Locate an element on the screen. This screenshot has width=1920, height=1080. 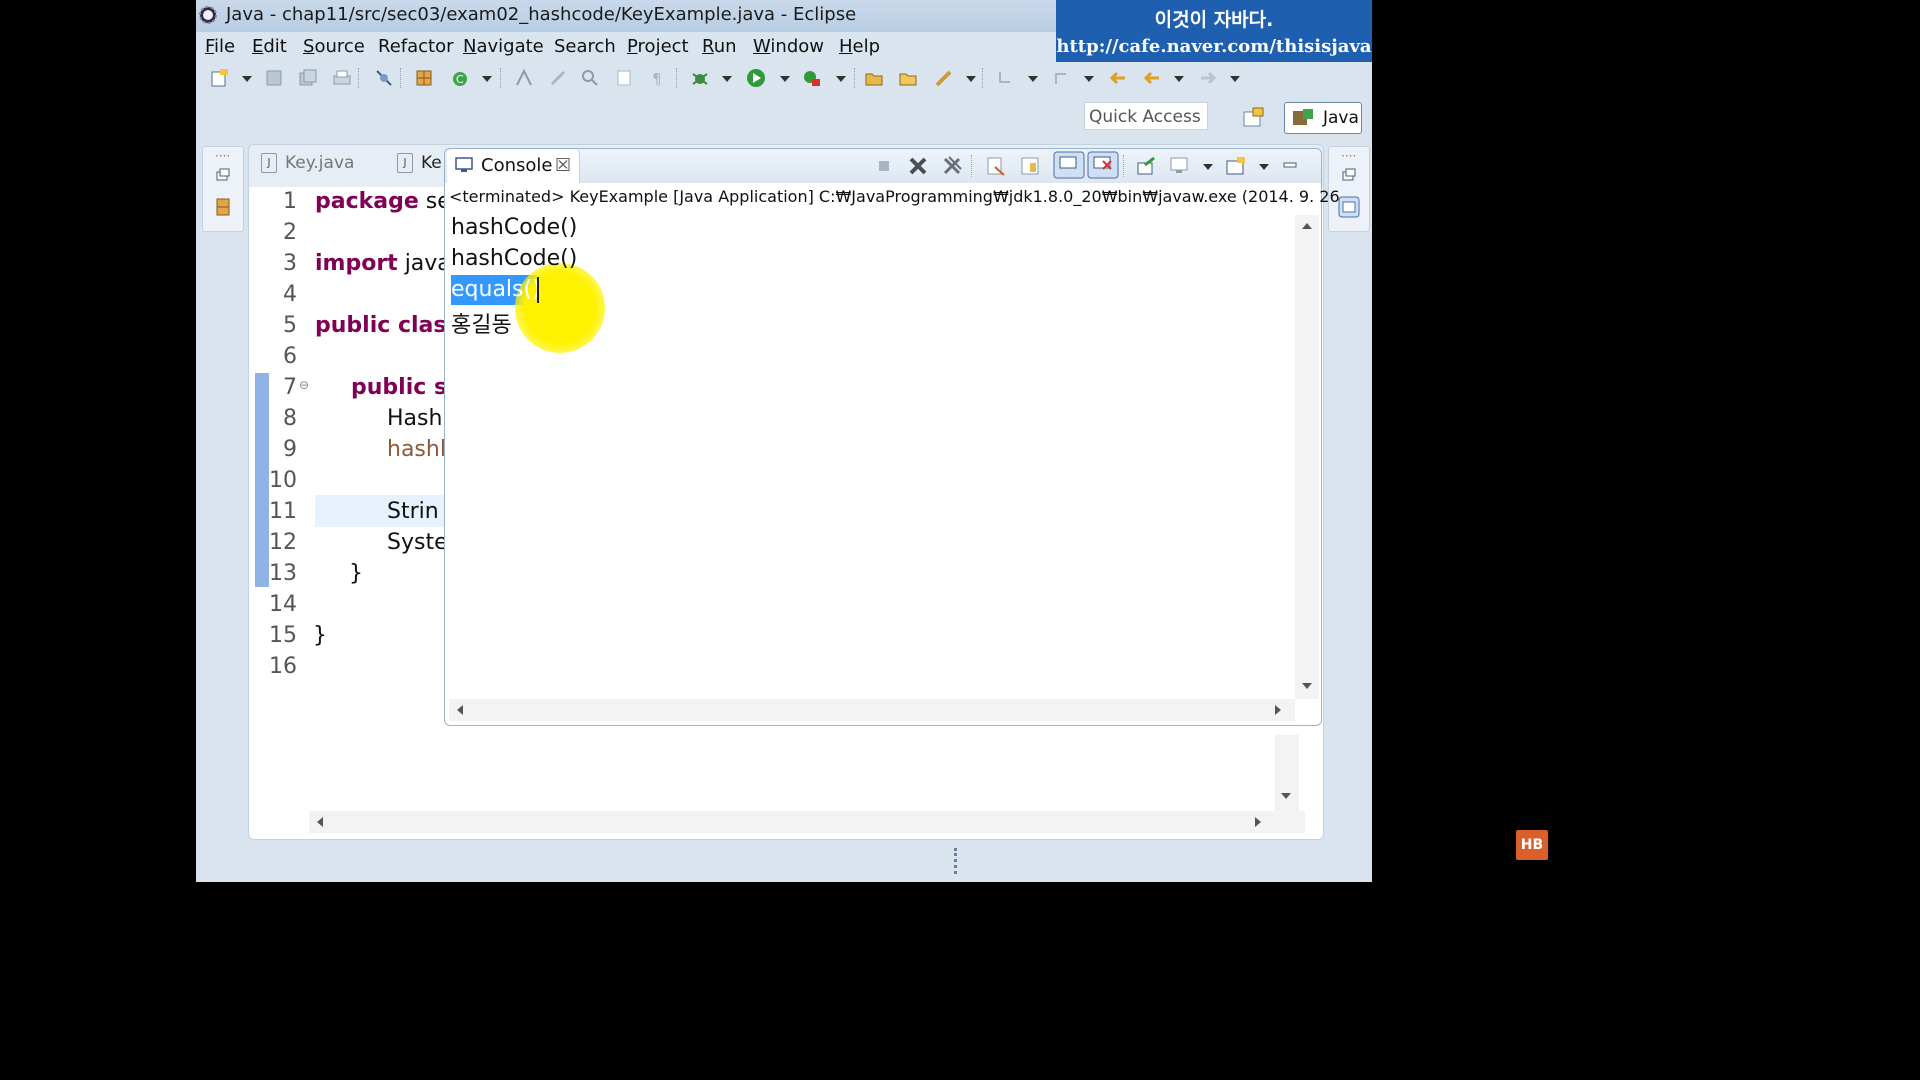
new-class-icon: C is located at coordinates (460, 78).